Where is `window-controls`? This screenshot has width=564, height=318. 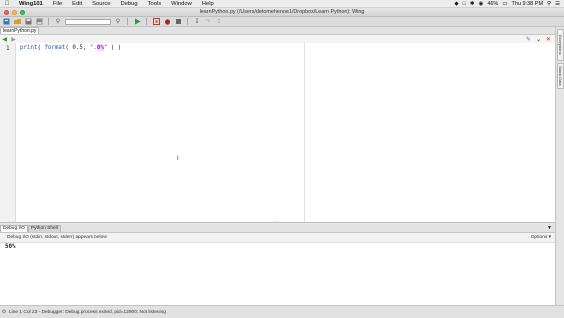 window-controls is located at coordinates (14, 12).